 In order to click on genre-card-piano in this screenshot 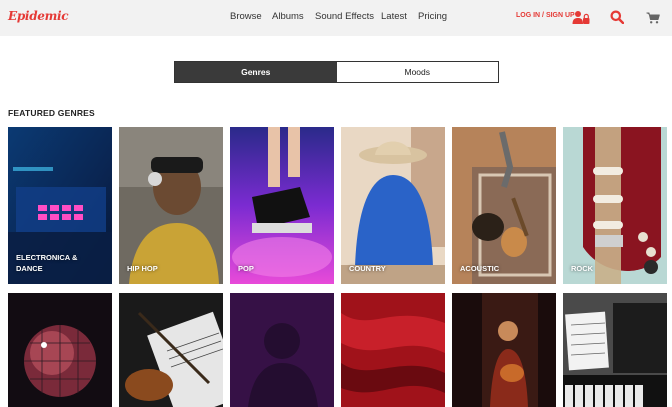, I will do `click(615, 350)`.